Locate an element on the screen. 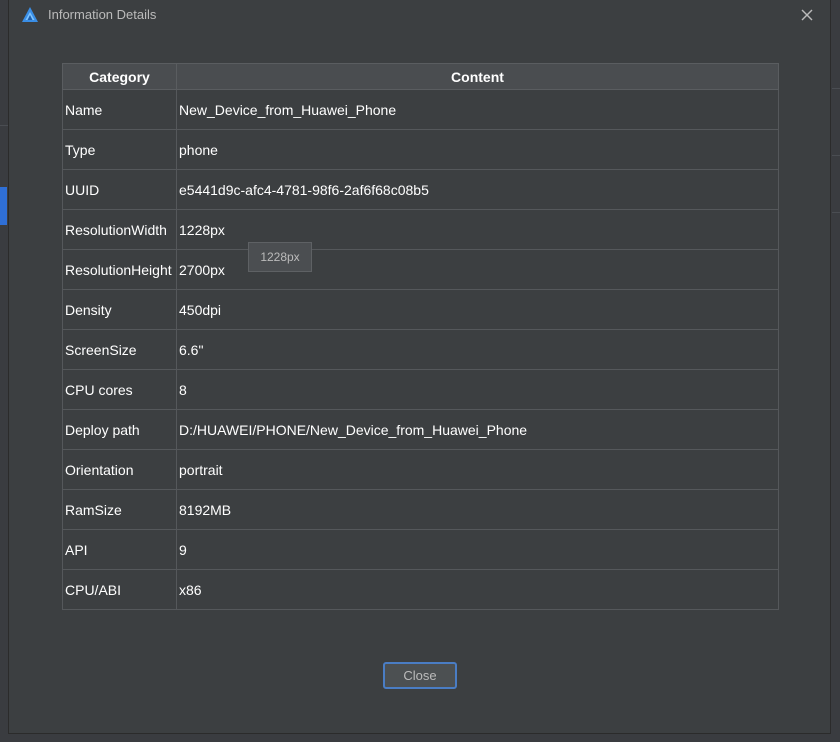 This screenshot has height=742, width=840. column-header-content: Content is located at coordinates (477, 76).